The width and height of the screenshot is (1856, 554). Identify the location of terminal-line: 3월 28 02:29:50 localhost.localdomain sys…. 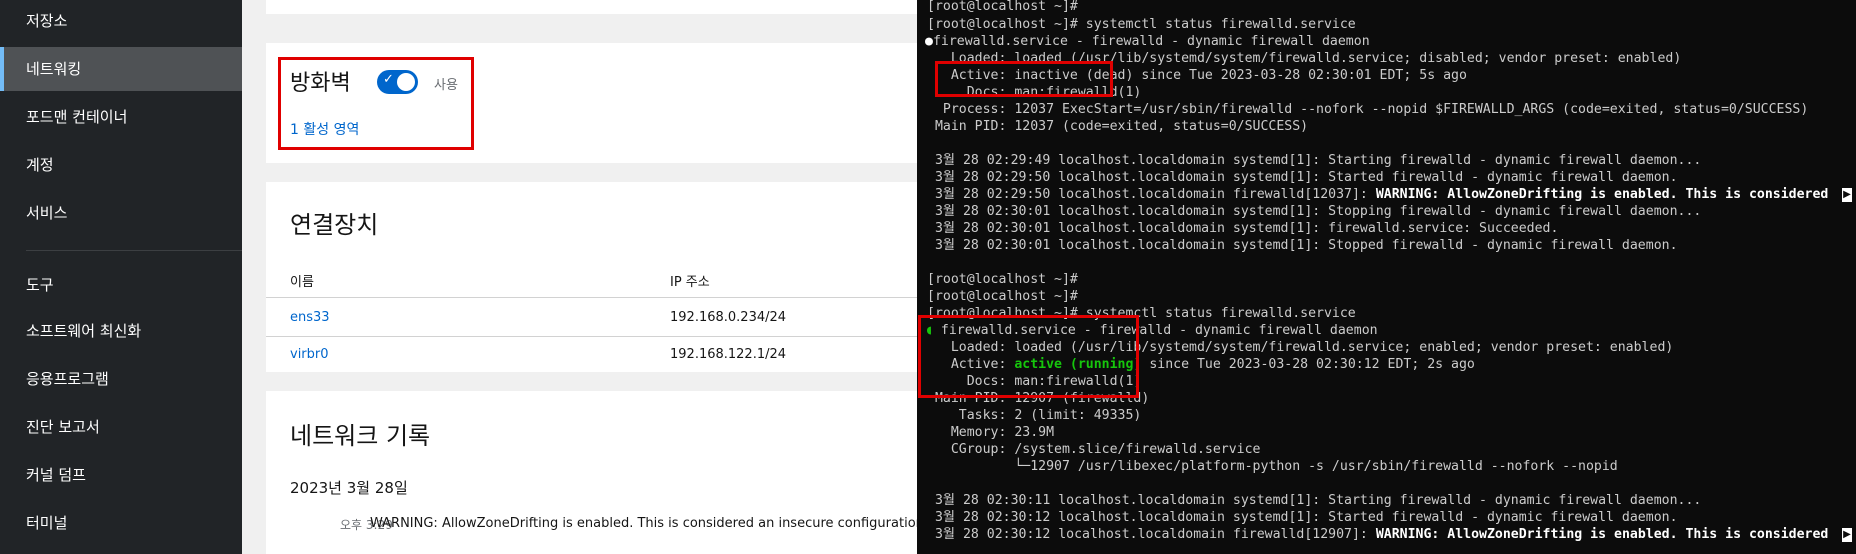
(1302, 177).